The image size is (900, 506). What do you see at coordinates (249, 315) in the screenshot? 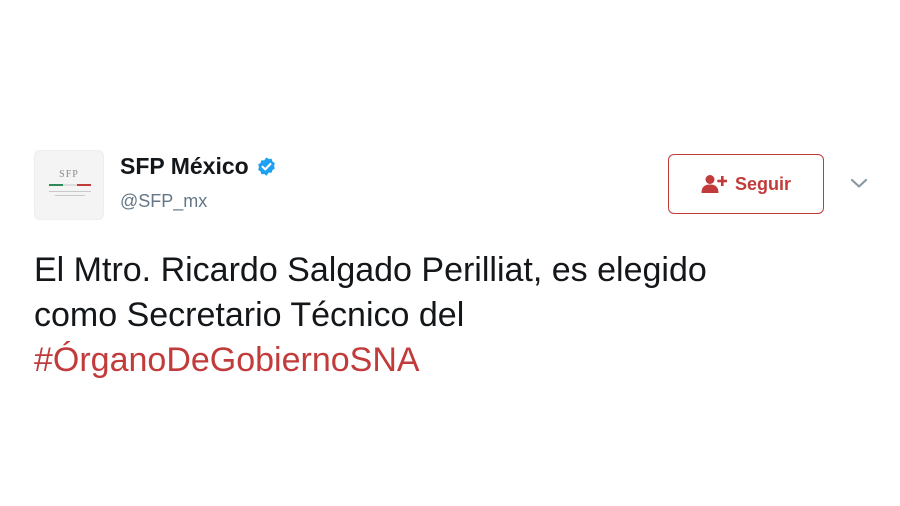
I see `tweet-text-line-2: como Secretario Técnico del` at bounding box center [249, 315].